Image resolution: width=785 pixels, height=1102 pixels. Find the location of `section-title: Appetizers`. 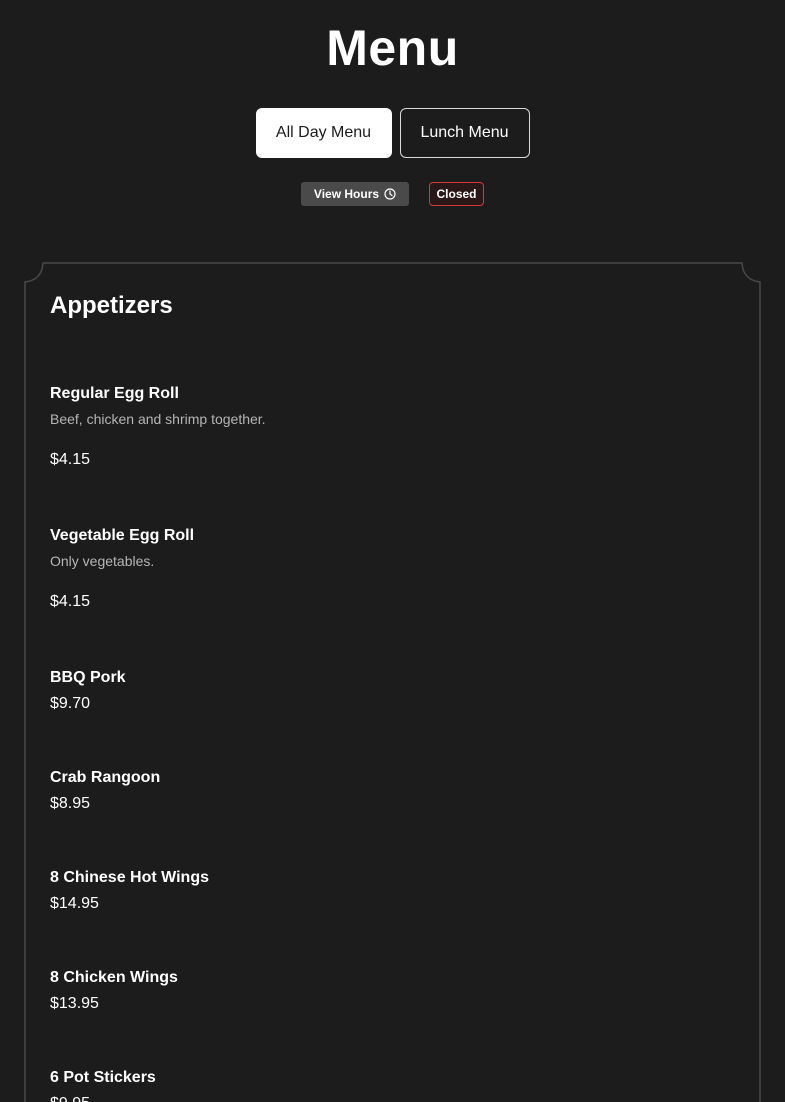

section-title: Appetizers is located at coordinates (111, 305).